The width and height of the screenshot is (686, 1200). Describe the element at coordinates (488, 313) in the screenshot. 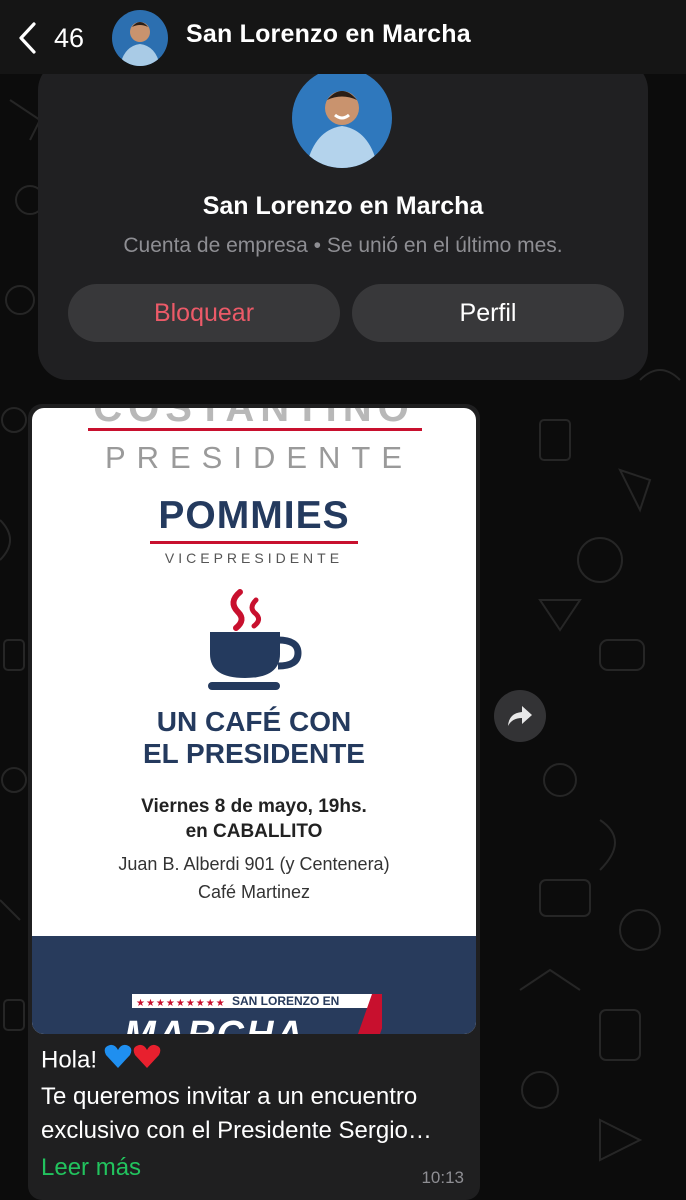

I see `profile-button: Perfil` at that location.